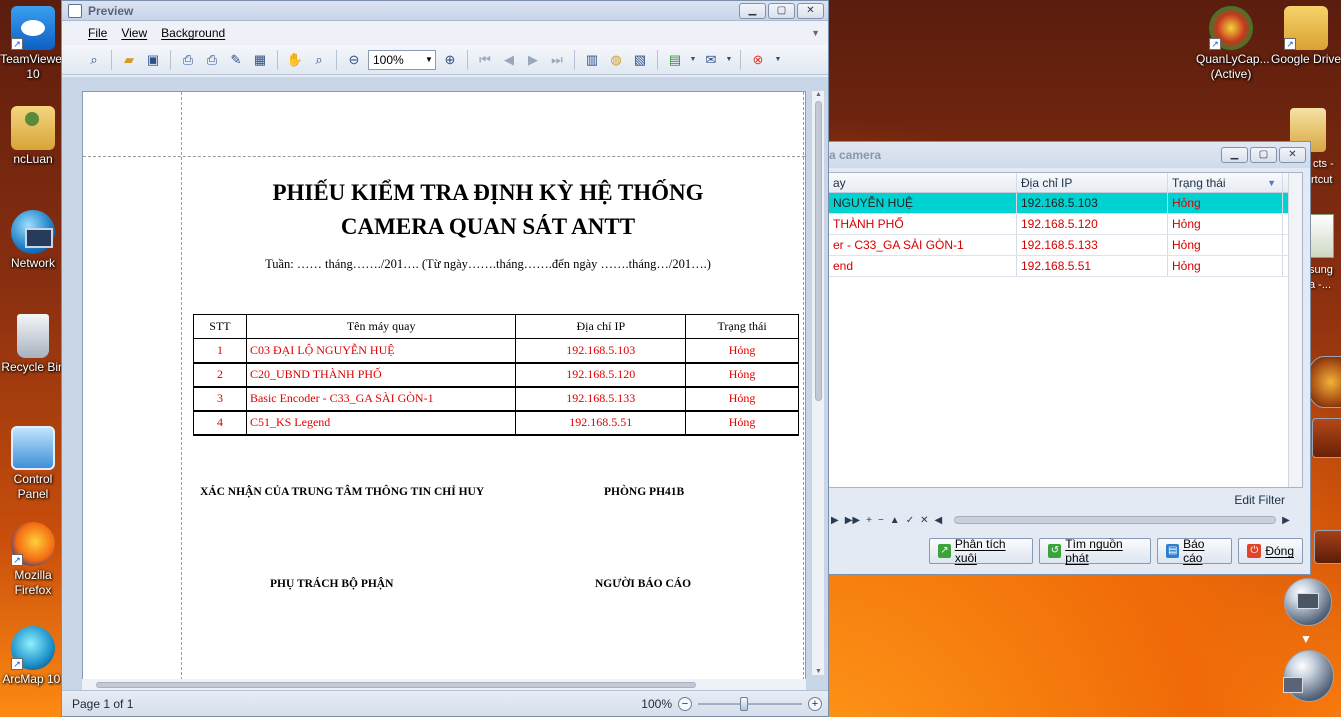 This screenshot has height=717, width=1341. Describe the element at coordinates (34, 240) in the screenshot. I see `desktop-icon-network: Network` at that location.